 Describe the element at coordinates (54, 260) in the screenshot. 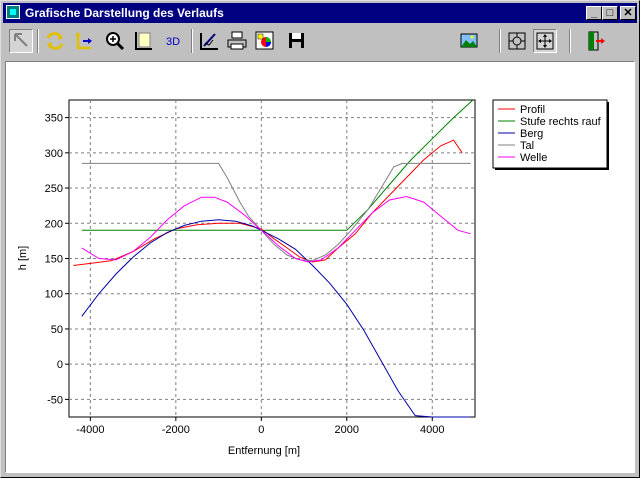

I see `y-tick-label: 150` at that location.